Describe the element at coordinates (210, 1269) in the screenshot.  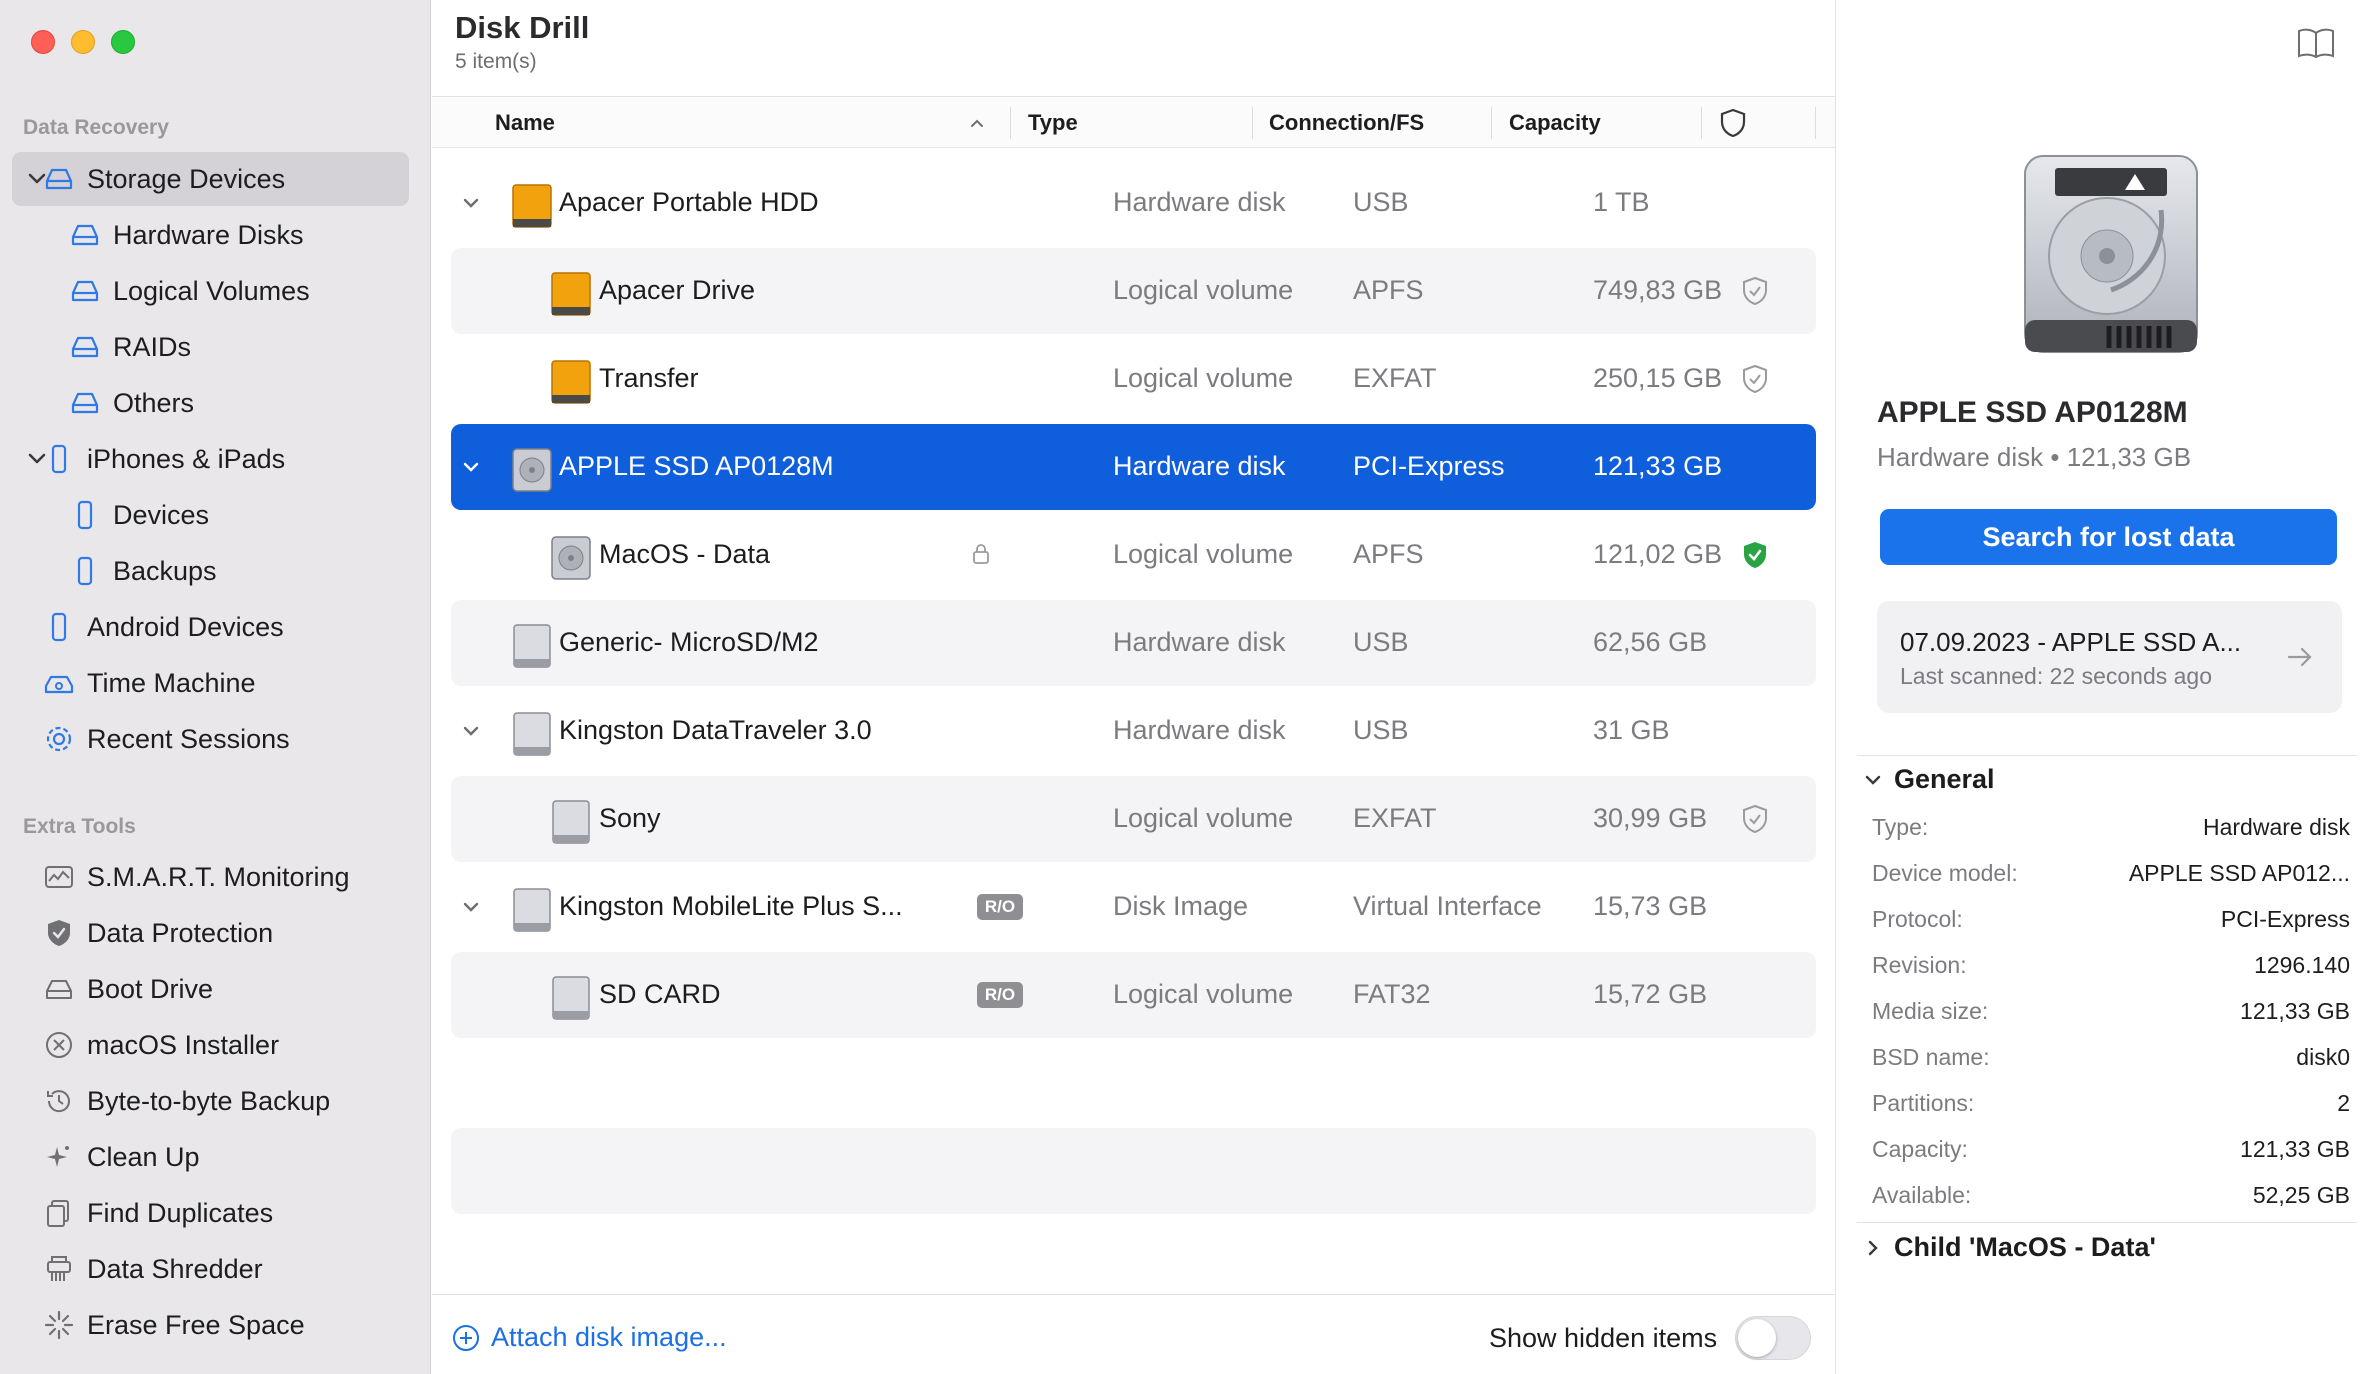
I see `sidebar-tool-data-shredder: Data Shredder` at that location.